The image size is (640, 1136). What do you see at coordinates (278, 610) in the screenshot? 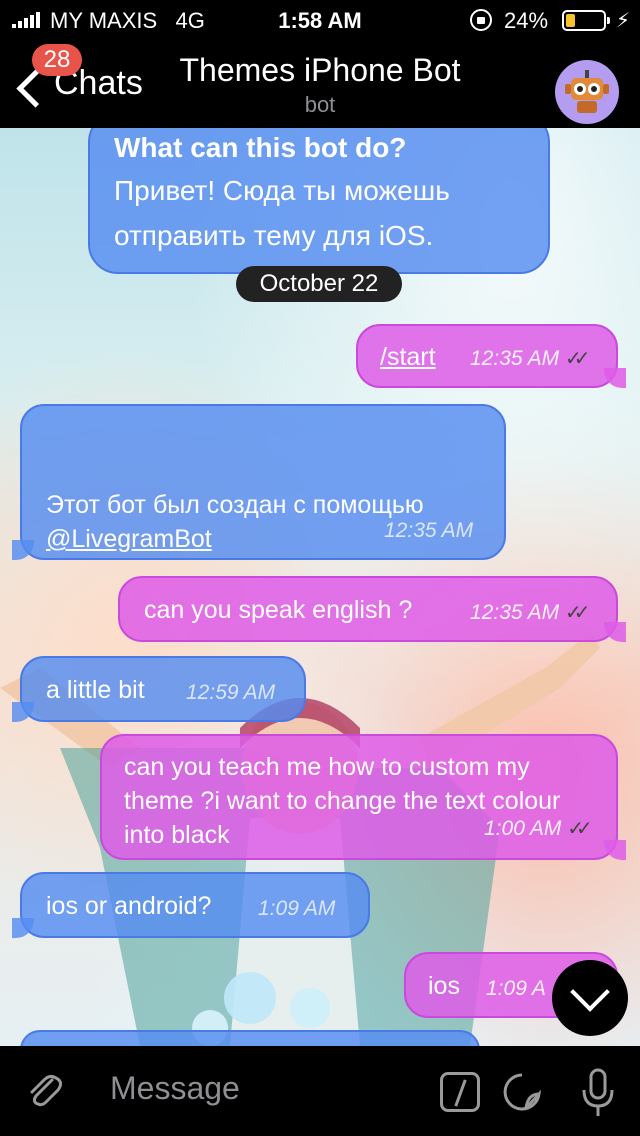
I see `message-text: can you speak english ?` at bounding box center [278, 610].